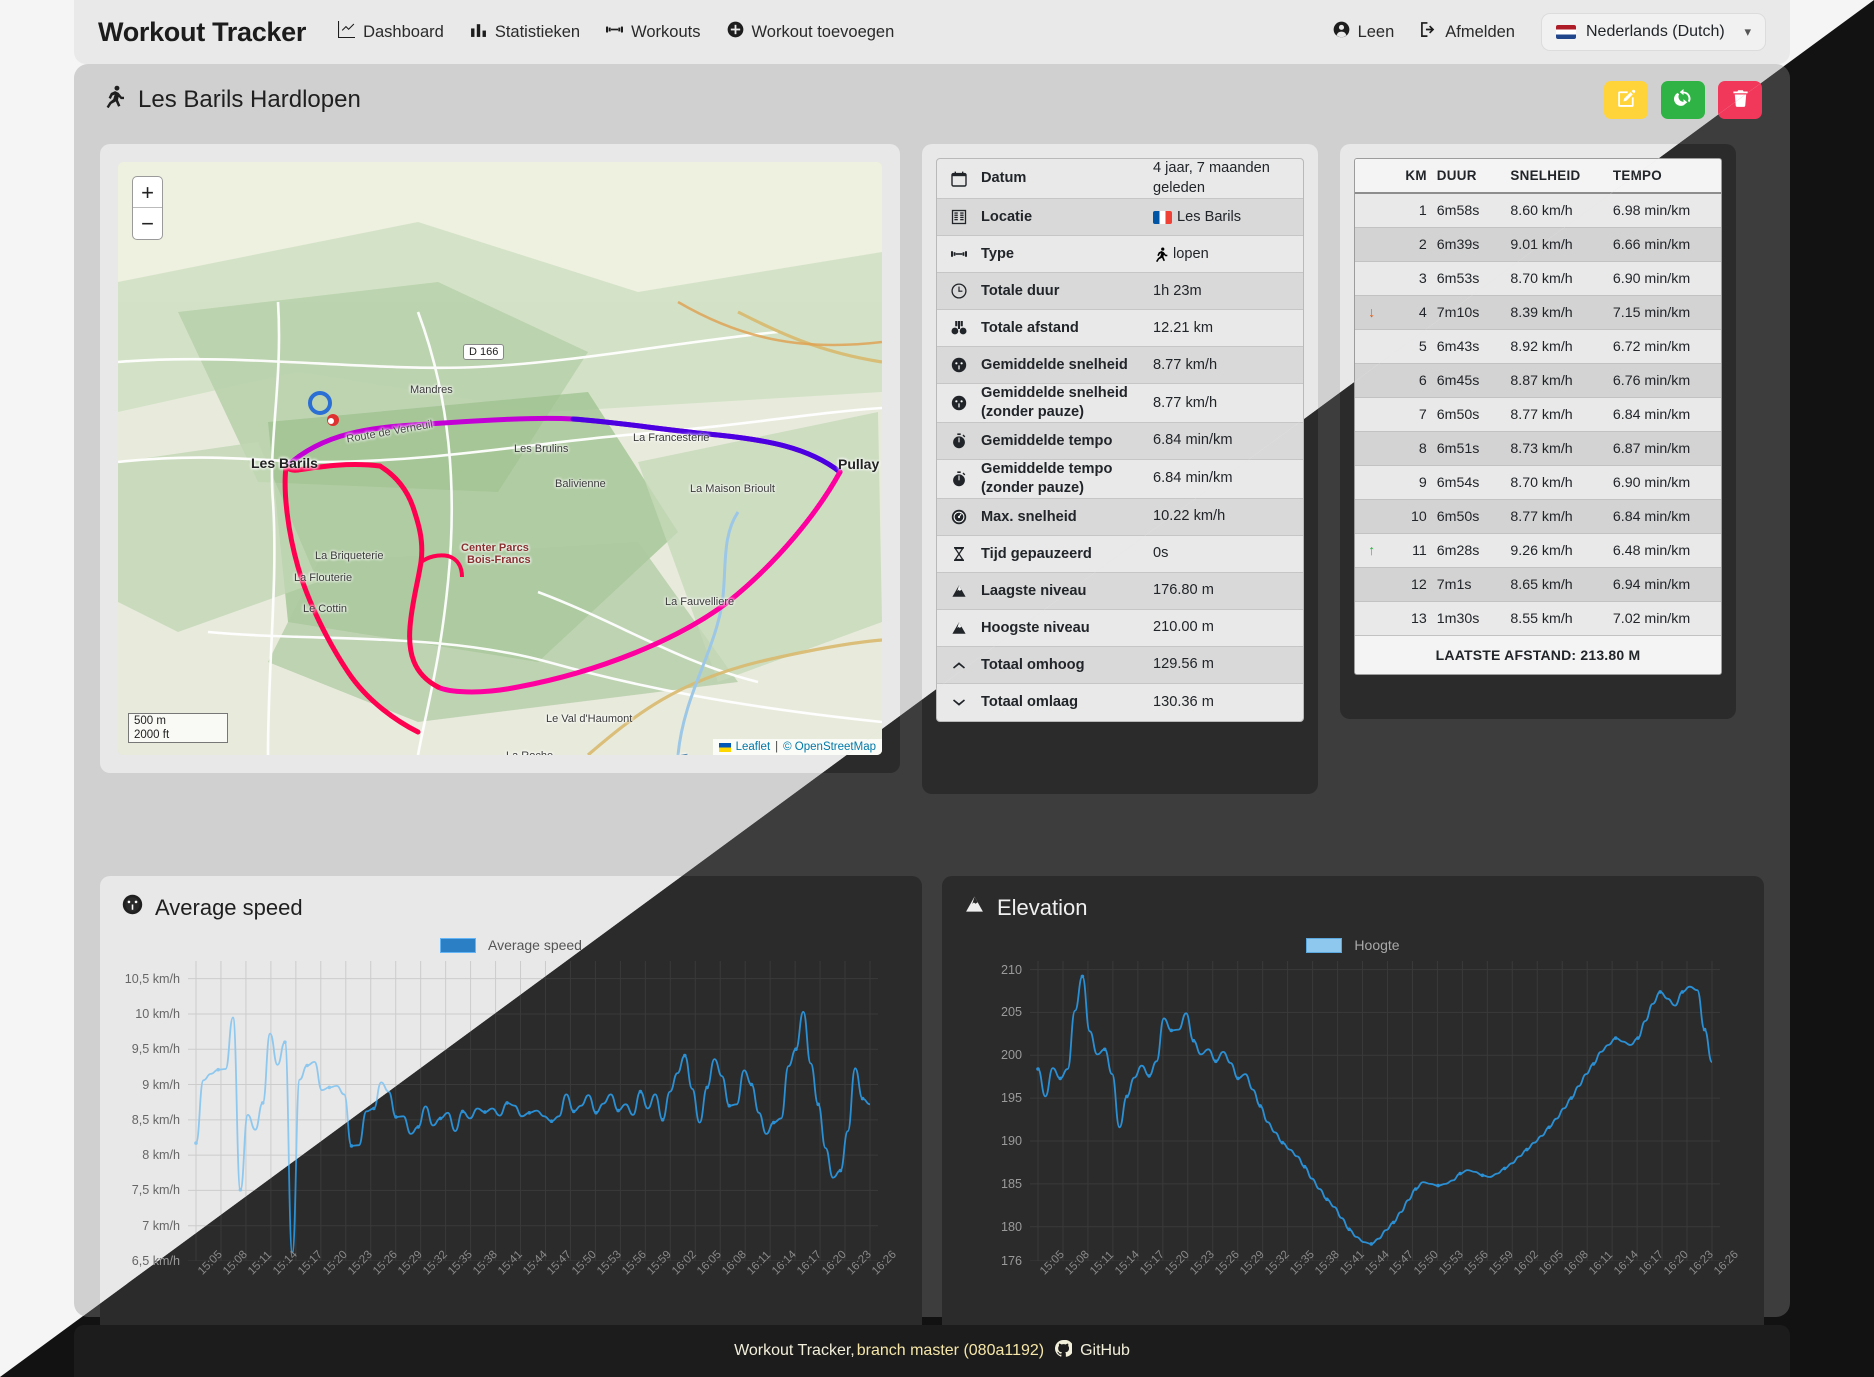  What do you see at coordinates (1480, 31) in the screenshot?
I see `nav-logout-label: Afmelden` at bounding box center [1480, 31].